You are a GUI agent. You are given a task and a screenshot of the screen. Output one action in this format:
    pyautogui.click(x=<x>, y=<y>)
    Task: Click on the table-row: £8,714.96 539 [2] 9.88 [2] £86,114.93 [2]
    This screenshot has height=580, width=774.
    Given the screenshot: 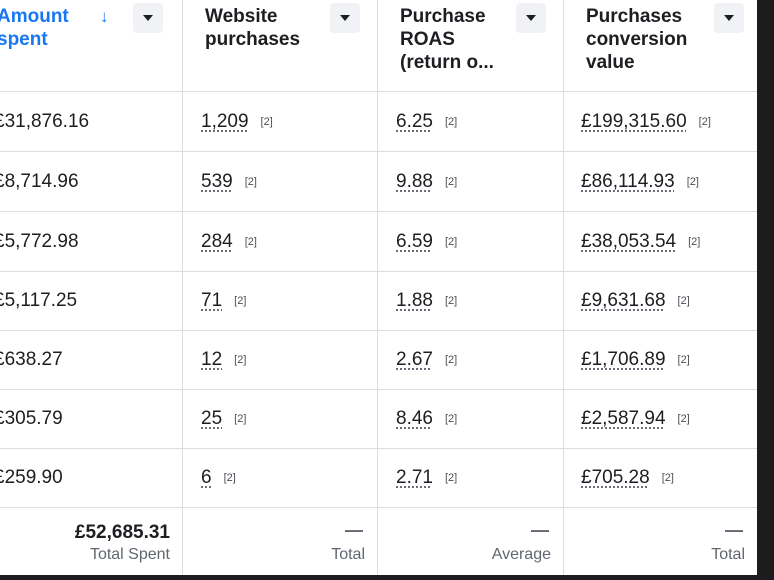 What is the action you would take?
    pyautogui.click(x=378, y=182)
    